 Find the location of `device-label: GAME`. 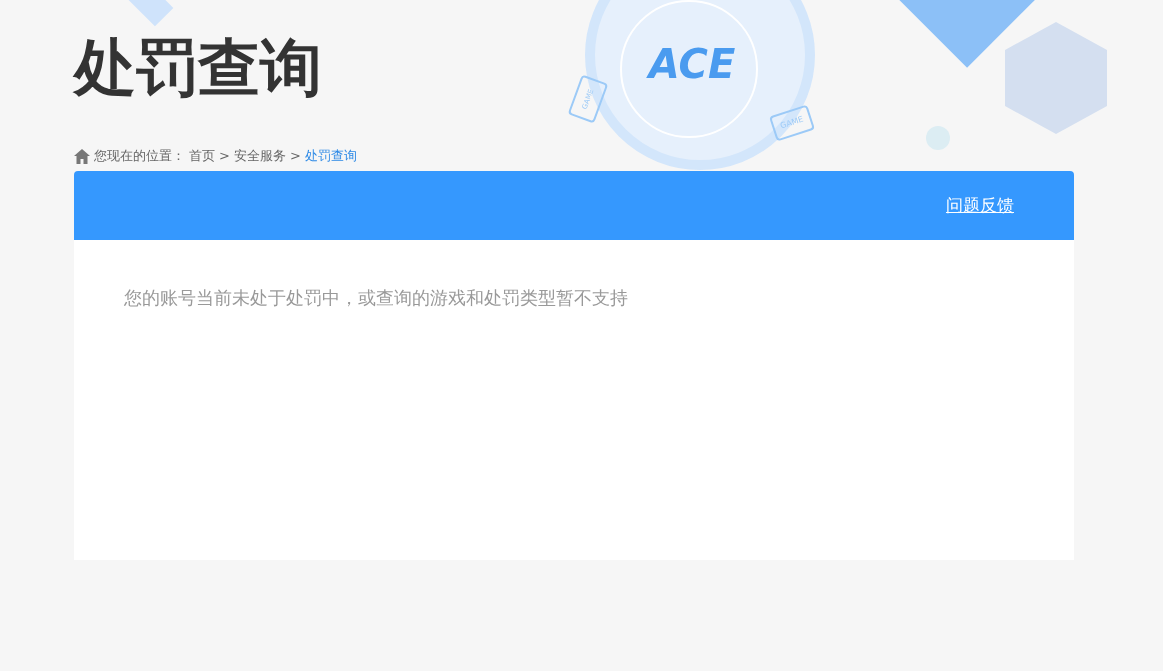

device-label: GAME is located at coordinates (792, 123).